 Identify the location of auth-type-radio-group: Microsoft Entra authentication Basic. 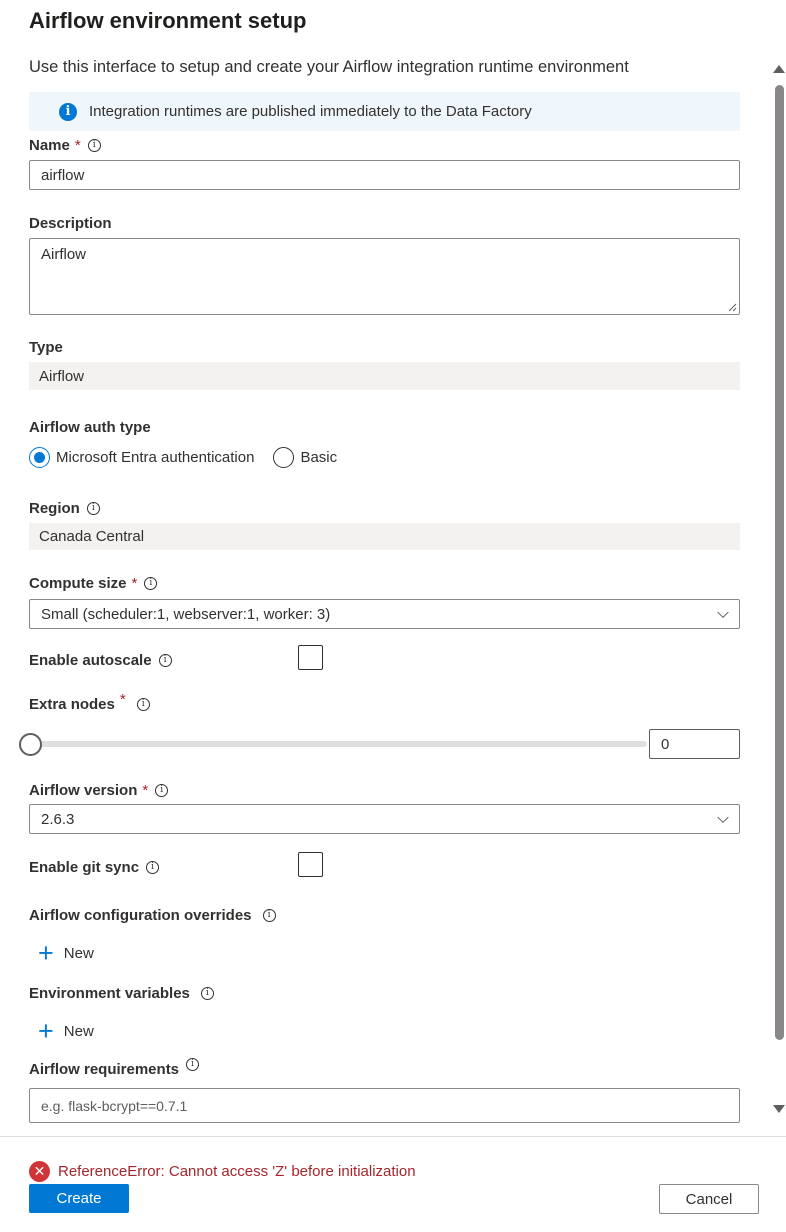
(183, 457).